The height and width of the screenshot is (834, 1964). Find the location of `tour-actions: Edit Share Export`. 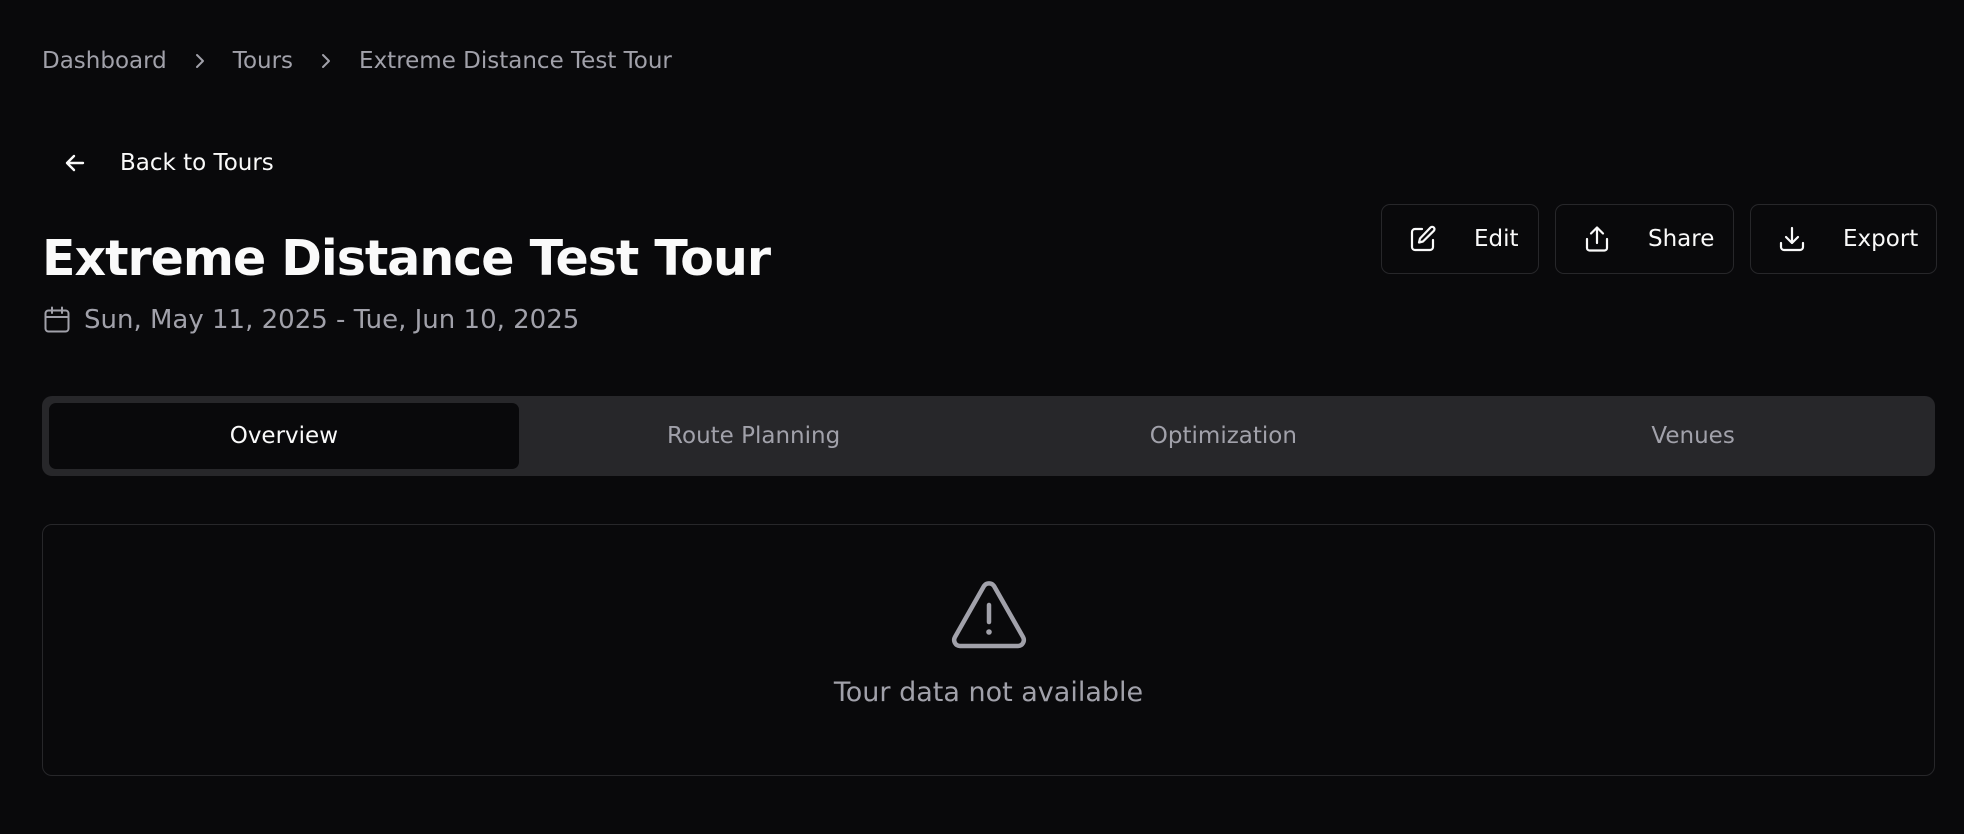

tour-actions: Edit Share Export is located at coordinates (1659, 239).